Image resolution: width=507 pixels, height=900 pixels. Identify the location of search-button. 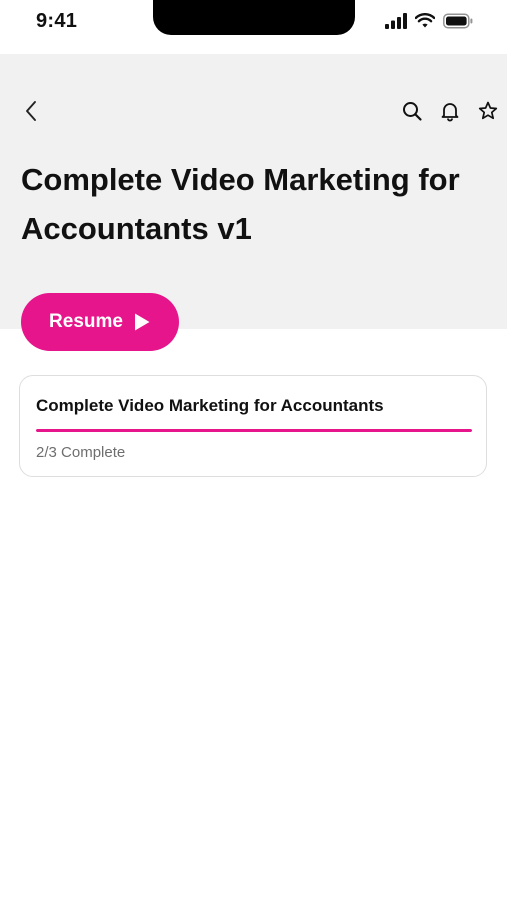
(412, 111).